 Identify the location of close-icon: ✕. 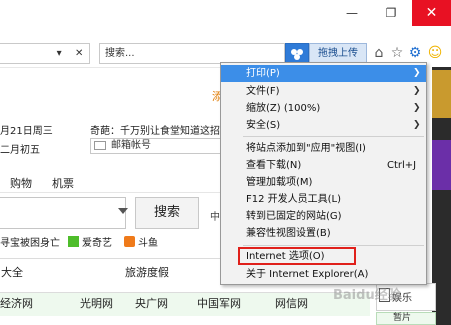
(79, 53).